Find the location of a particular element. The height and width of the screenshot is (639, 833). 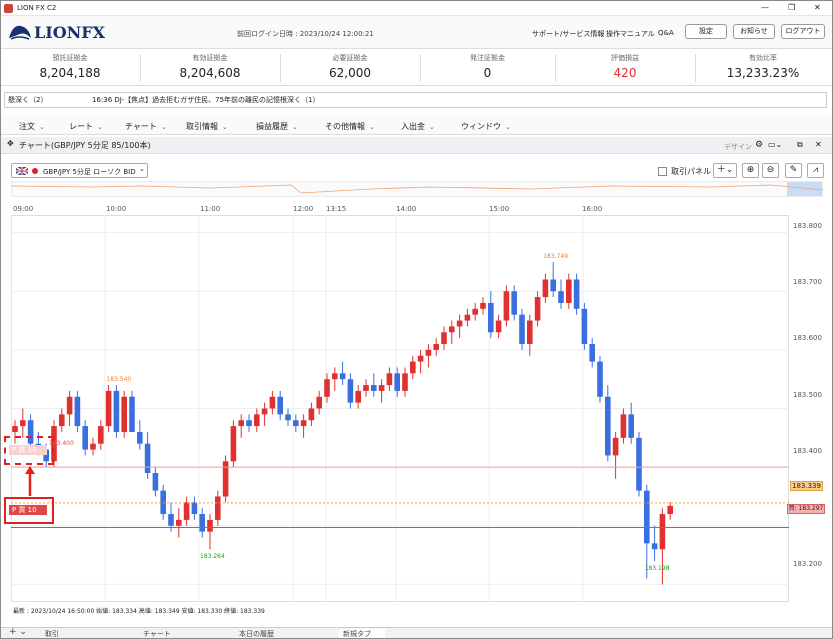

add-tab-icon: + ⌄ is located at coordinates (18, 632).